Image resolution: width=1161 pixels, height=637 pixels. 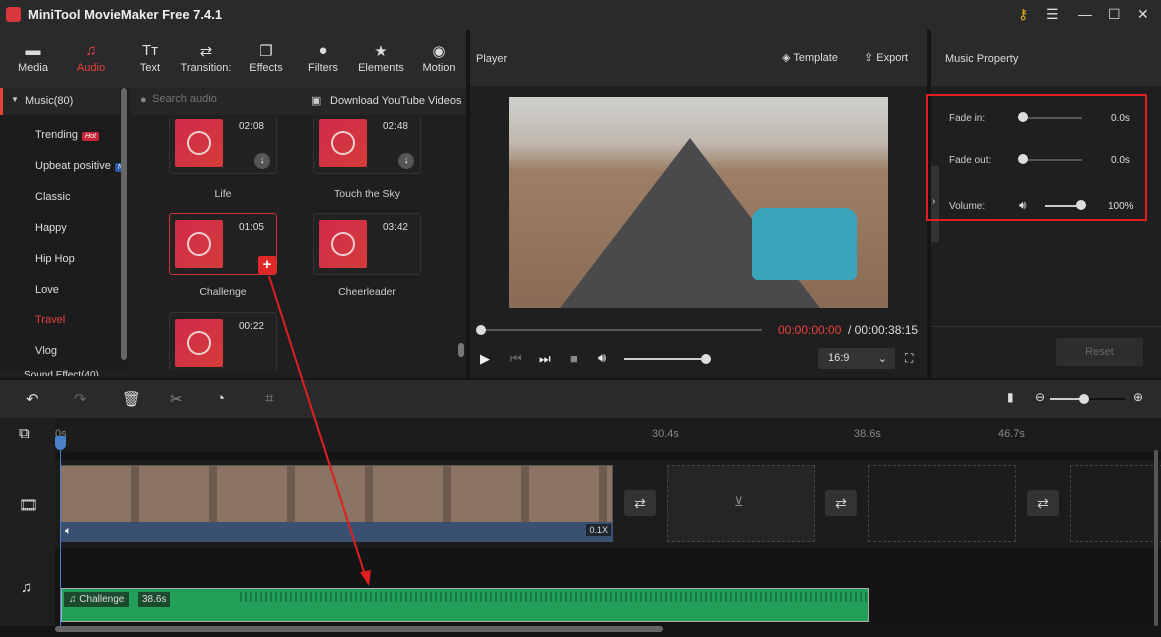 I want to click on sidebar-item-trending: Trending Hot, so click(x=67, y=135).